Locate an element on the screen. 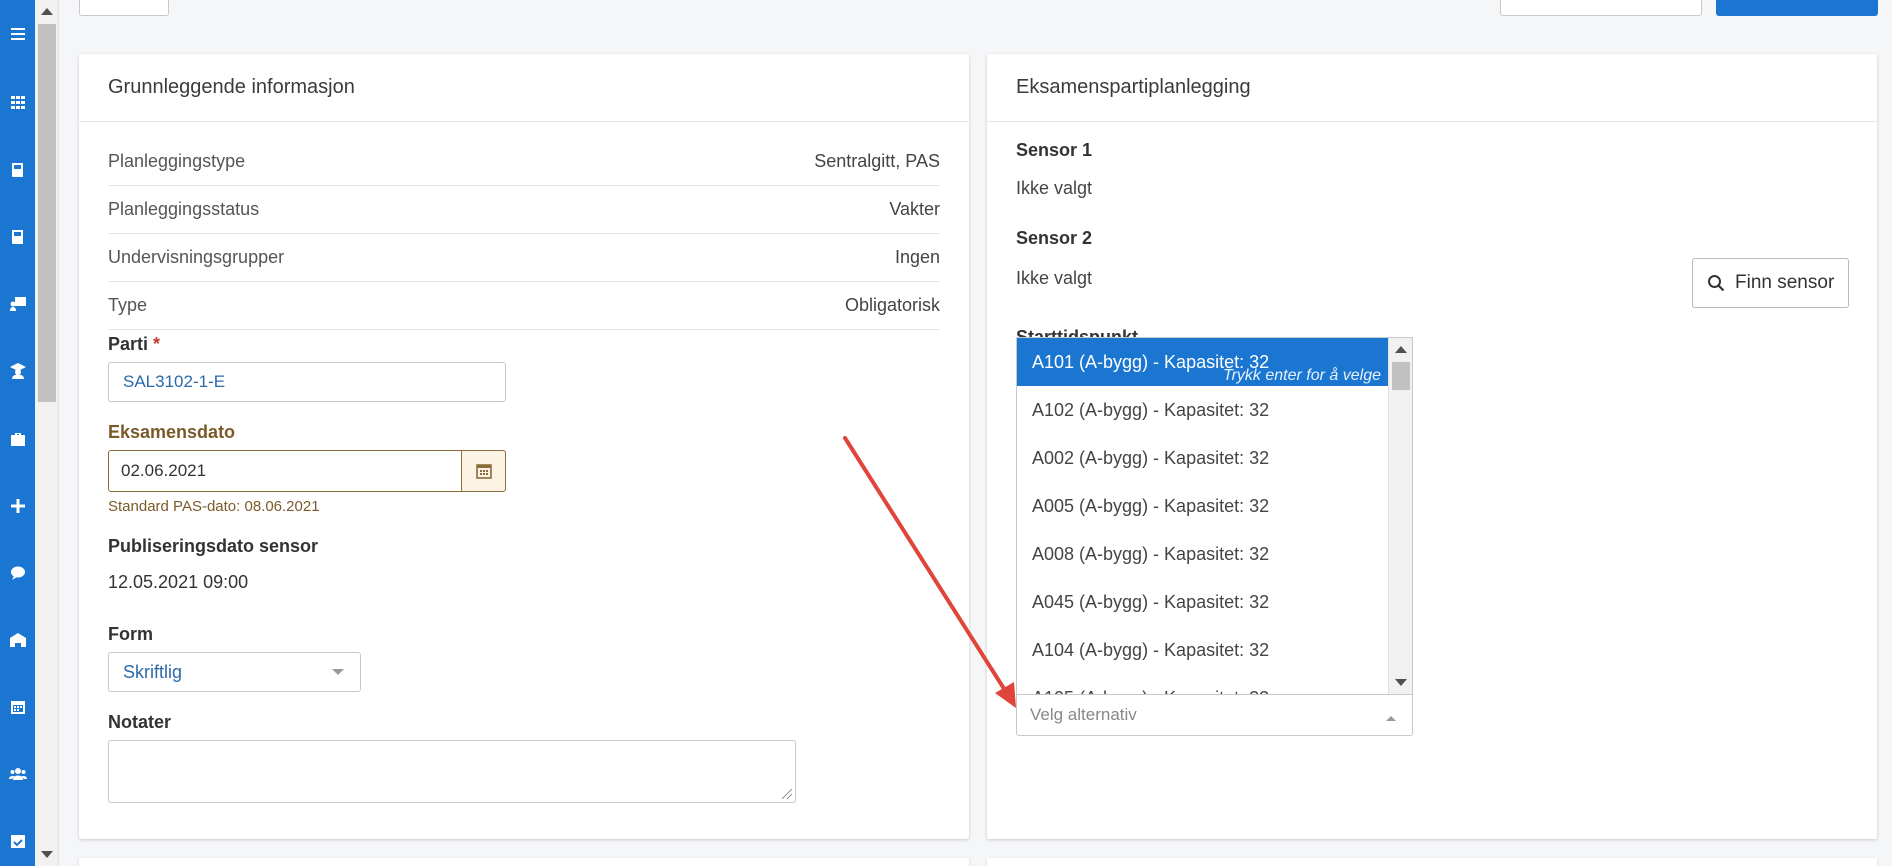 The width and height of the screenshot is (1892, 866). top-secondary-button is located at coordinates (1601, 8).